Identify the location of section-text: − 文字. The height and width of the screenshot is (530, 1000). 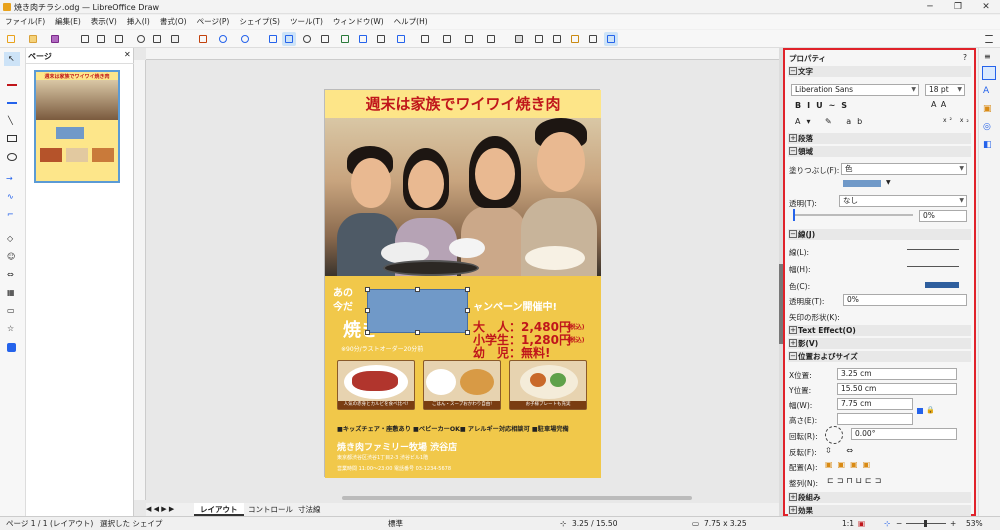
(879, 71).